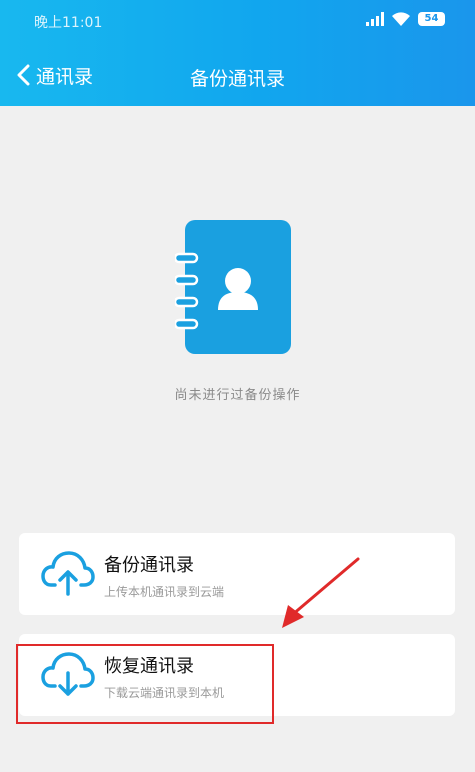 This screenshot has height=772, width=475. I want to click on backup-subtitle: 上传本机通讯录到云端, so click(164, 592).